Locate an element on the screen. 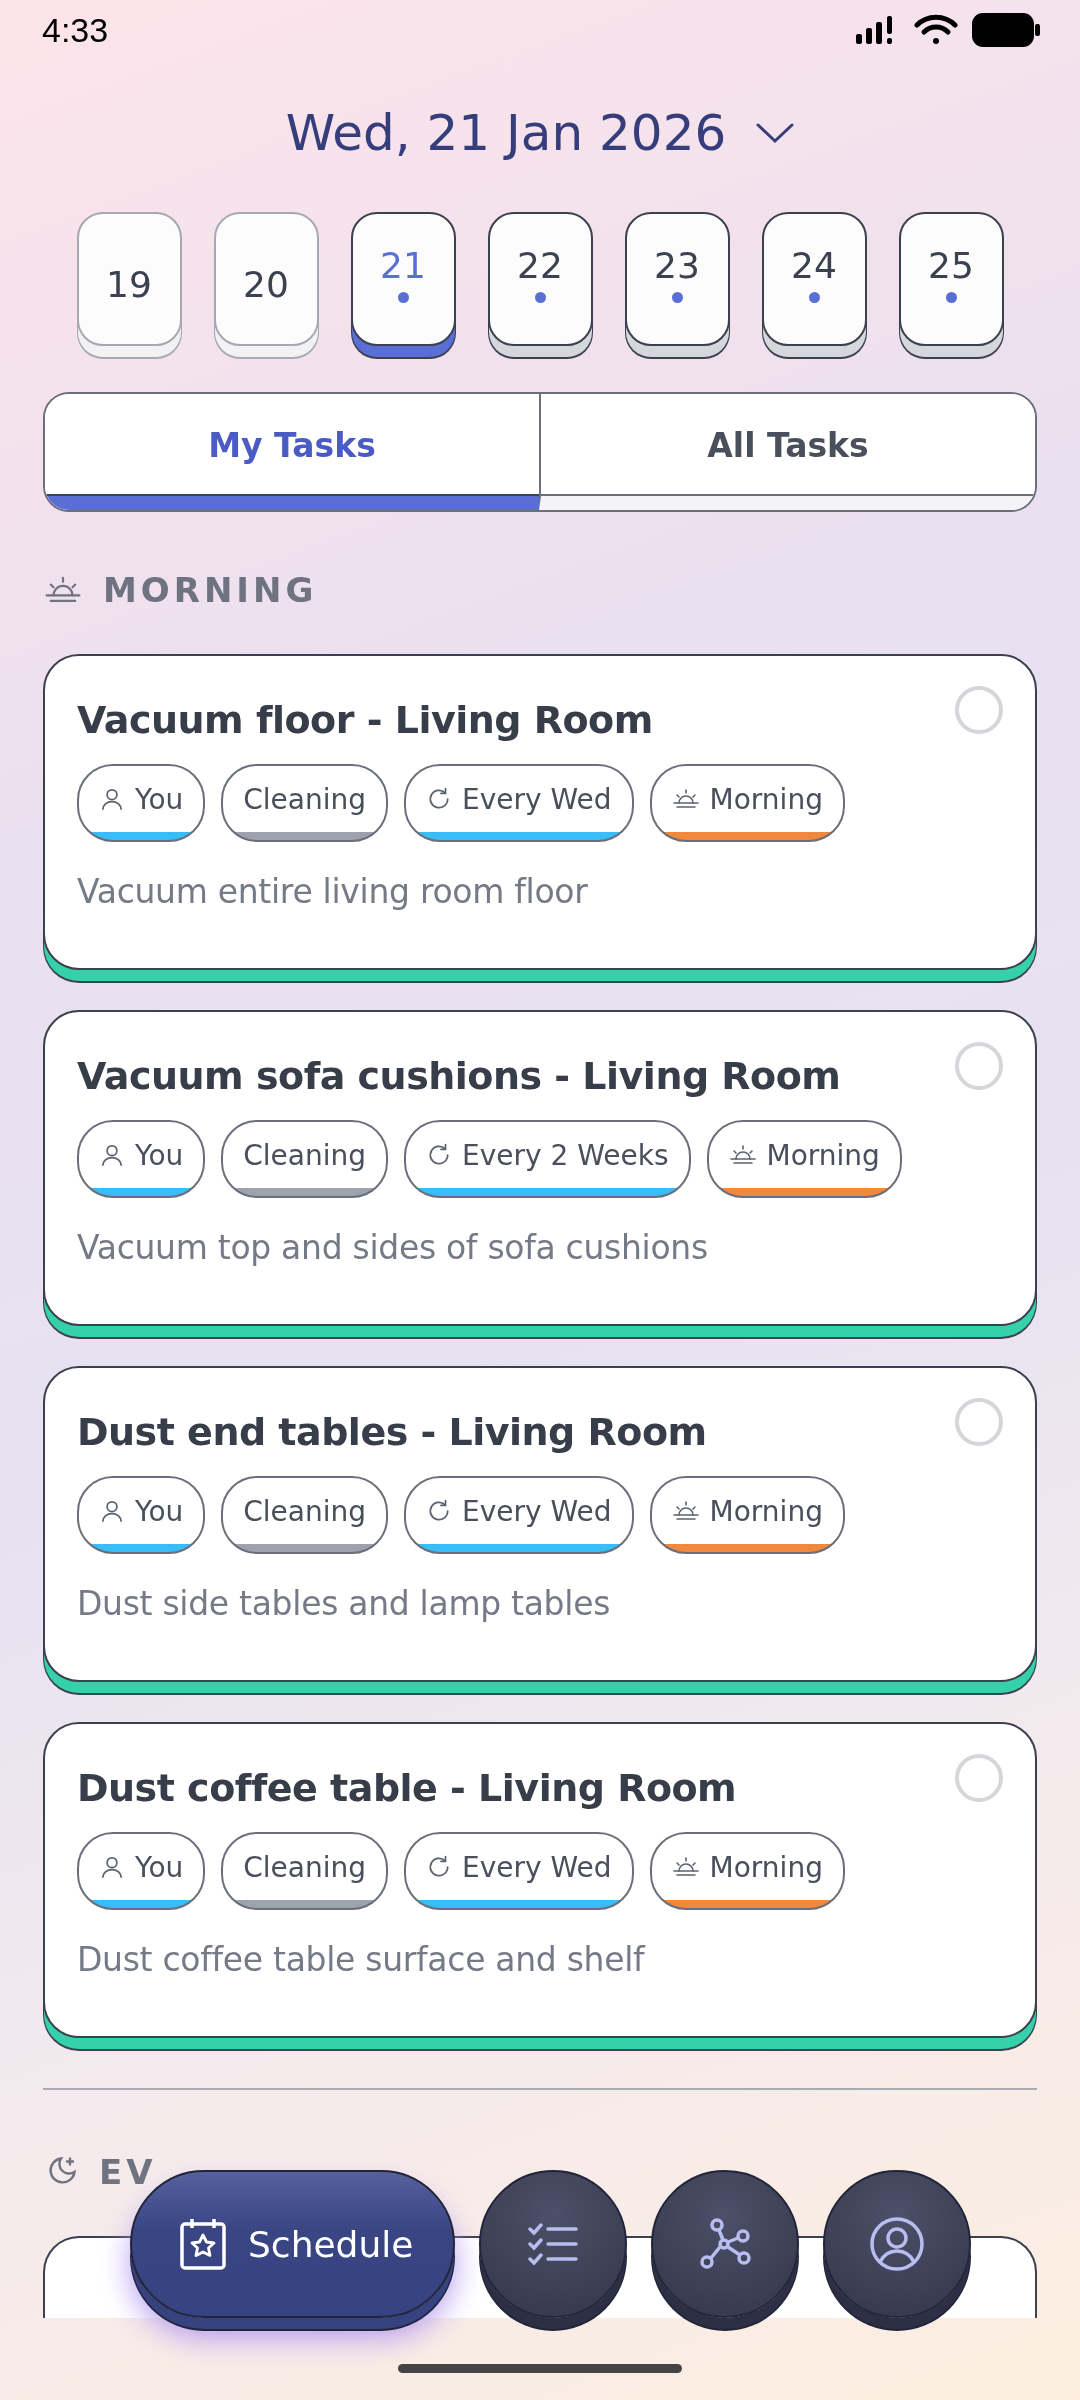 Image resolution: width=1080 pixels, height=2400 pixels. status-time: 4:33 is located at coordinates (75, 30).